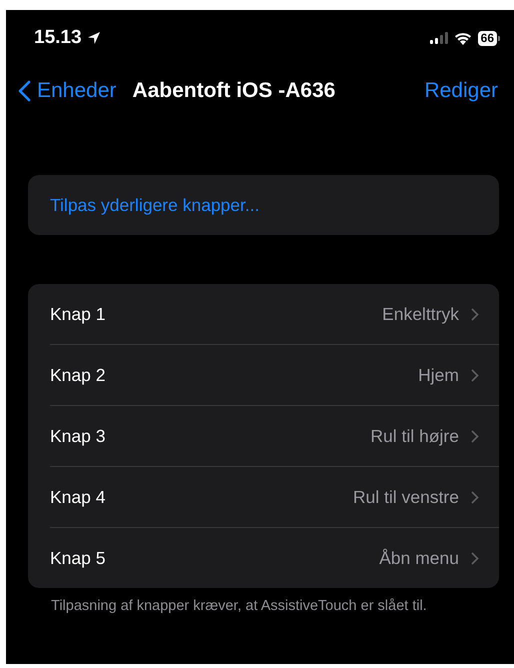 The height and width of the screenshot is (668, 514). What do you see at coordinates (419, 558) in the screenshot?
I see `row-value: Åbn menu` at bounding box center [419, 558].